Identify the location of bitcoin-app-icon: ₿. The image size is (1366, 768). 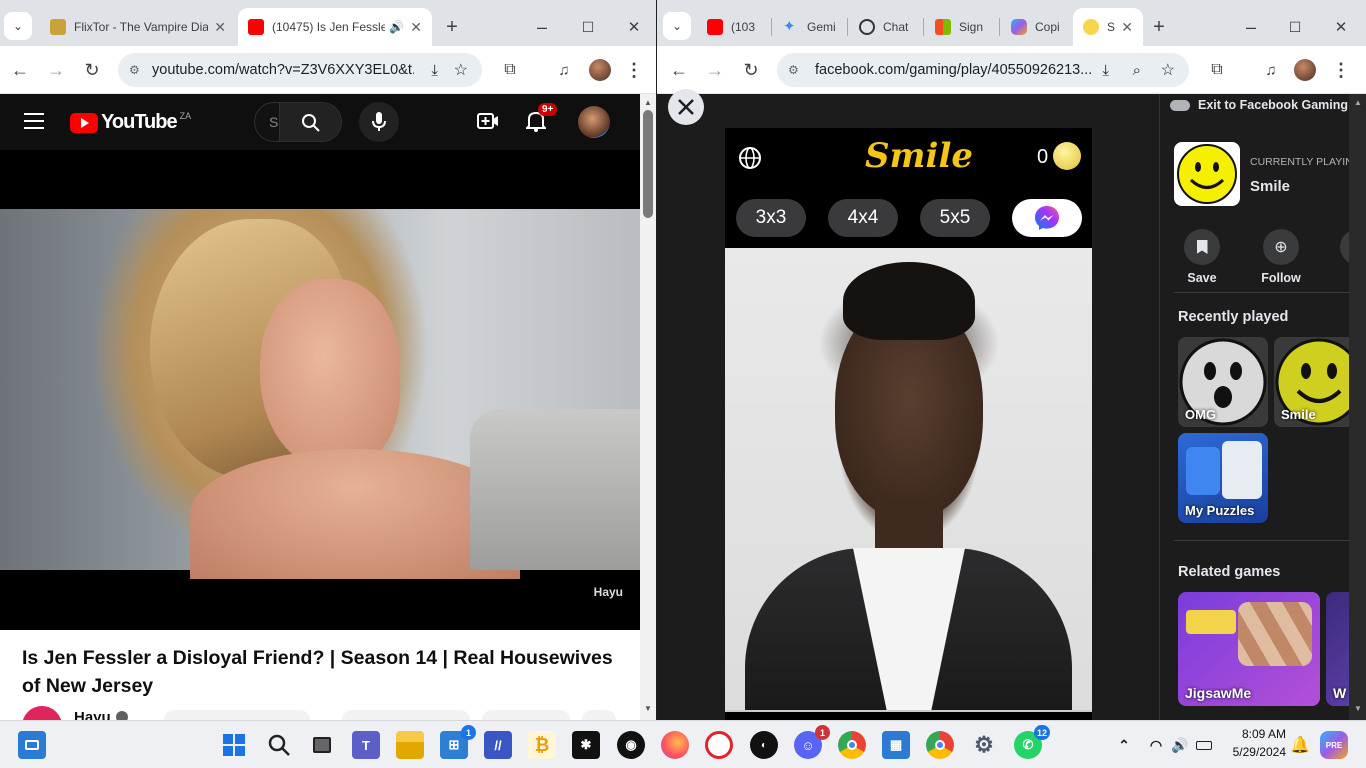
(542, 745).